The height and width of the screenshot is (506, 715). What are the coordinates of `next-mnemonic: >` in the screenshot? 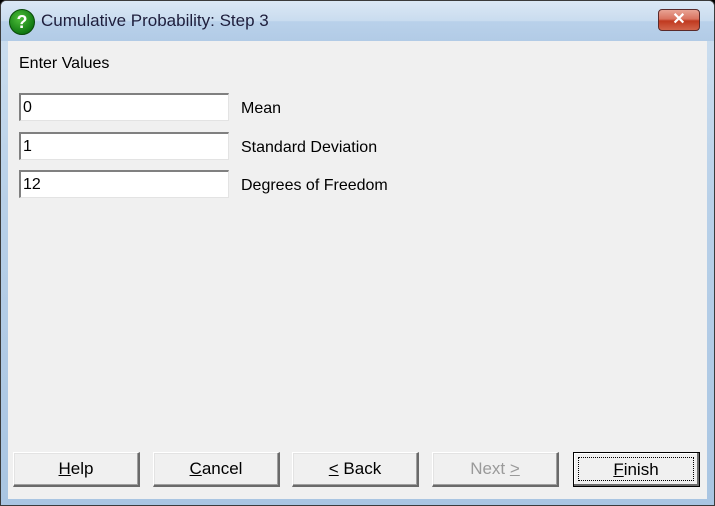 It's located at (514, 468).